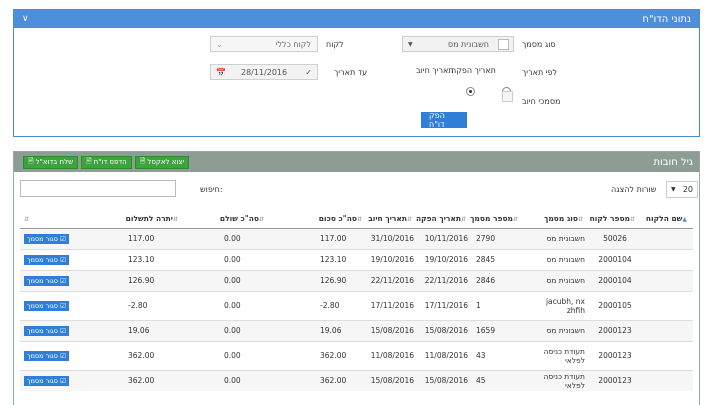  Describe the element at coordinates (615, 280) in the screenshot. I see `cell-cust-no: 2000104` at that location.